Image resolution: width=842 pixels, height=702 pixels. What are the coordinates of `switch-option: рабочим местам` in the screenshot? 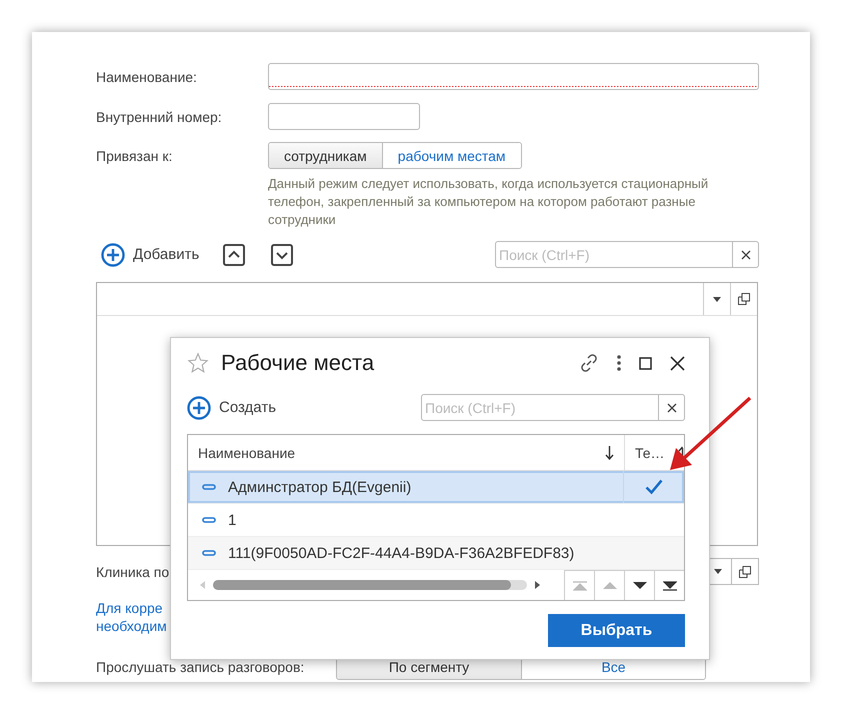 It's located at (451, 155).